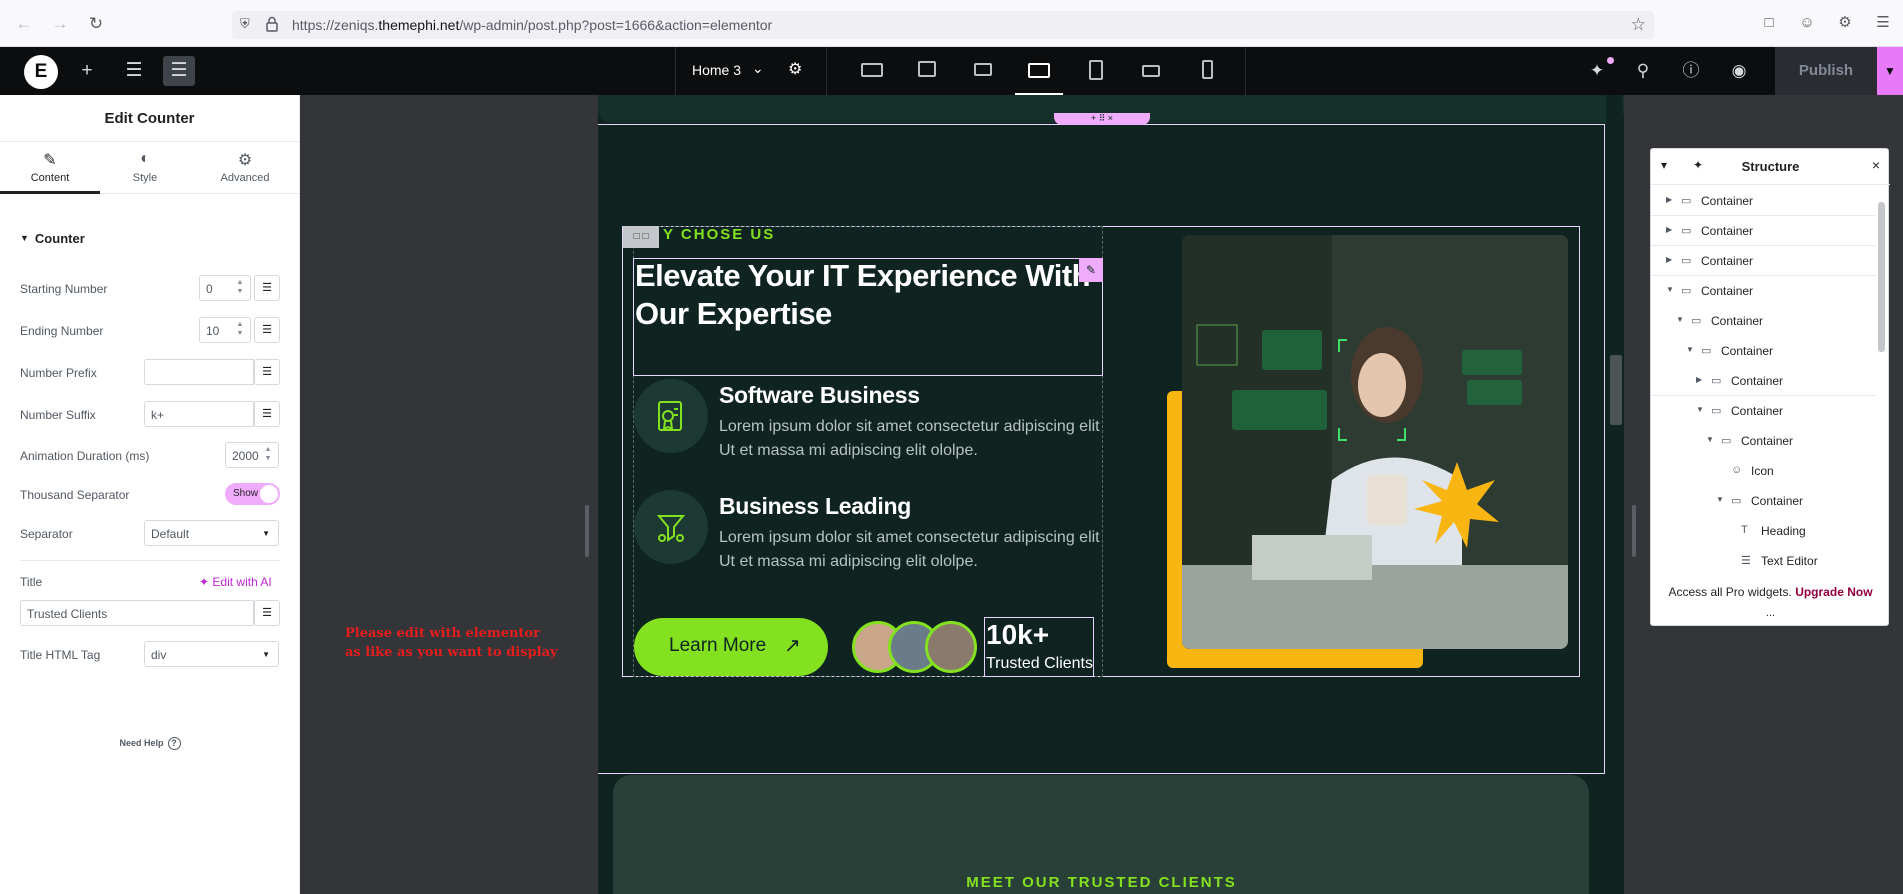 The image size is (1903, 894). I want to click on notifications-icon: ✦, so click(1597, 71).